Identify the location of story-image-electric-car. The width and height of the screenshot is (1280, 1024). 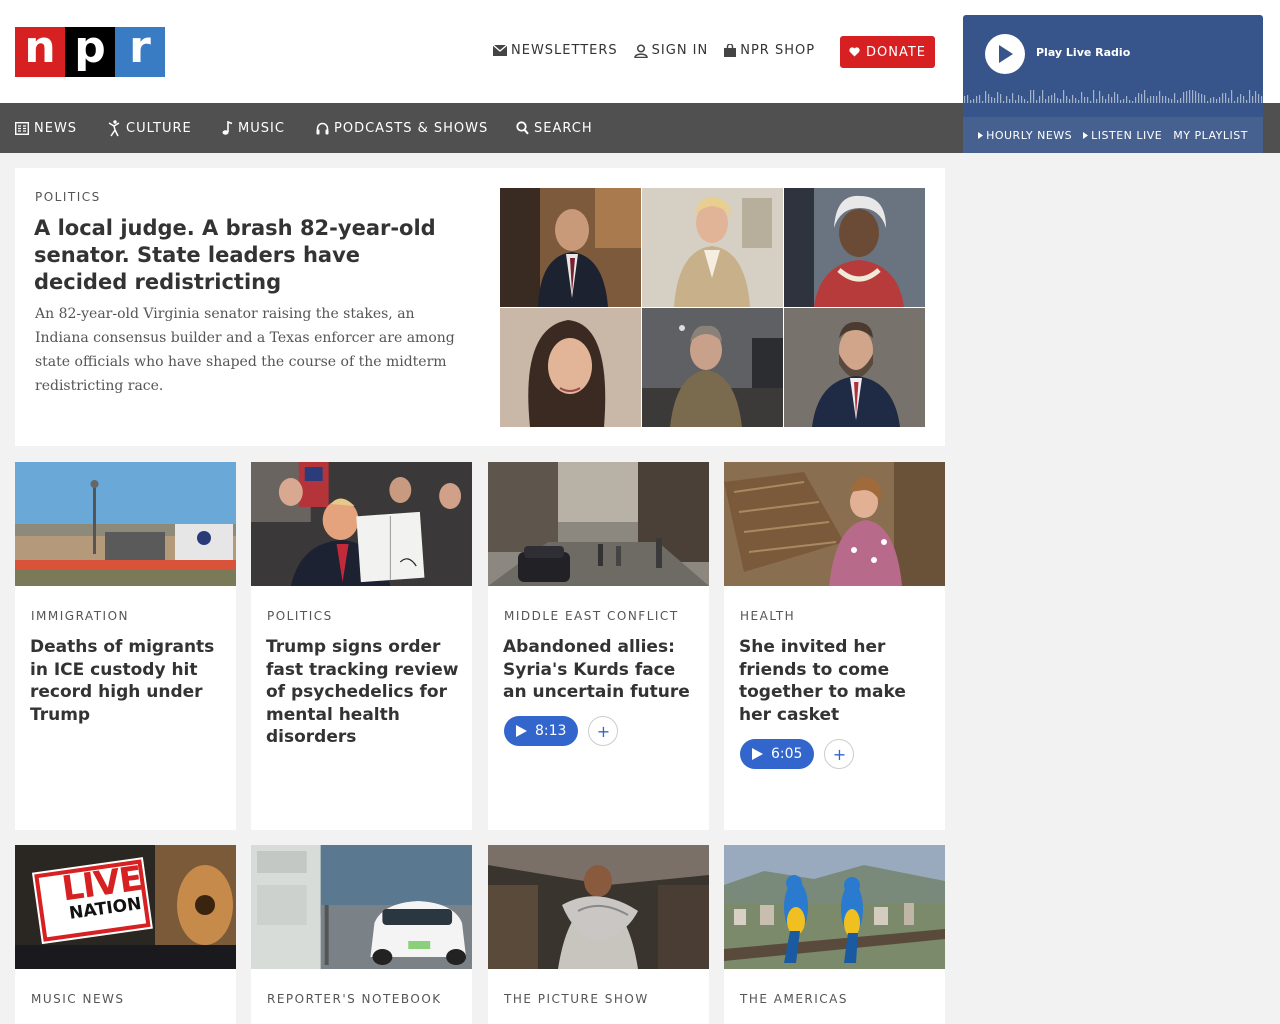
(361, 907).